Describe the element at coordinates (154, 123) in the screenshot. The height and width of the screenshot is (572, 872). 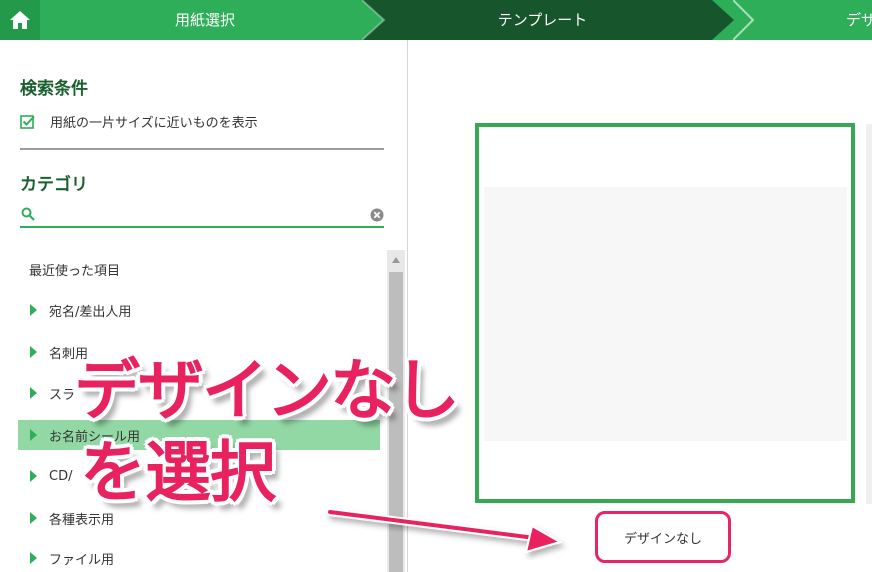
I see `checkbox-label: 用紙の一片サイズに近いものを表示` at that location.